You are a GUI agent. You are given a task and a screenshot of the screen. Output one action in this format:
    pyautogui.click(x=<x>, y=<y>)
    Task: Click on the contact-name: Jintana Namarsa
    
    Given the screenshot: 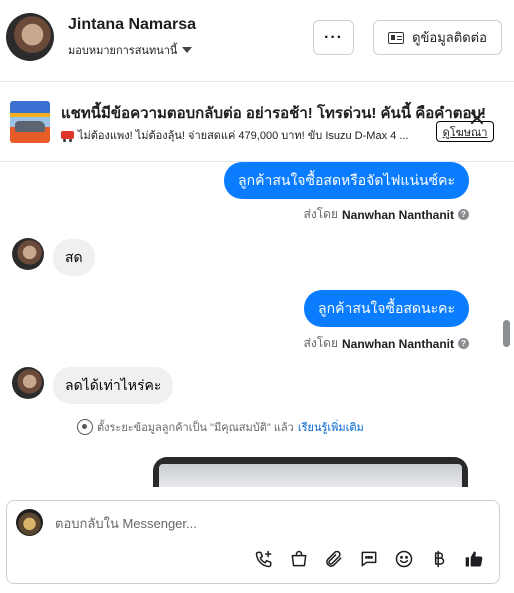 What is the action you would take?
    pyautogui.click(x=132, y=25)
    